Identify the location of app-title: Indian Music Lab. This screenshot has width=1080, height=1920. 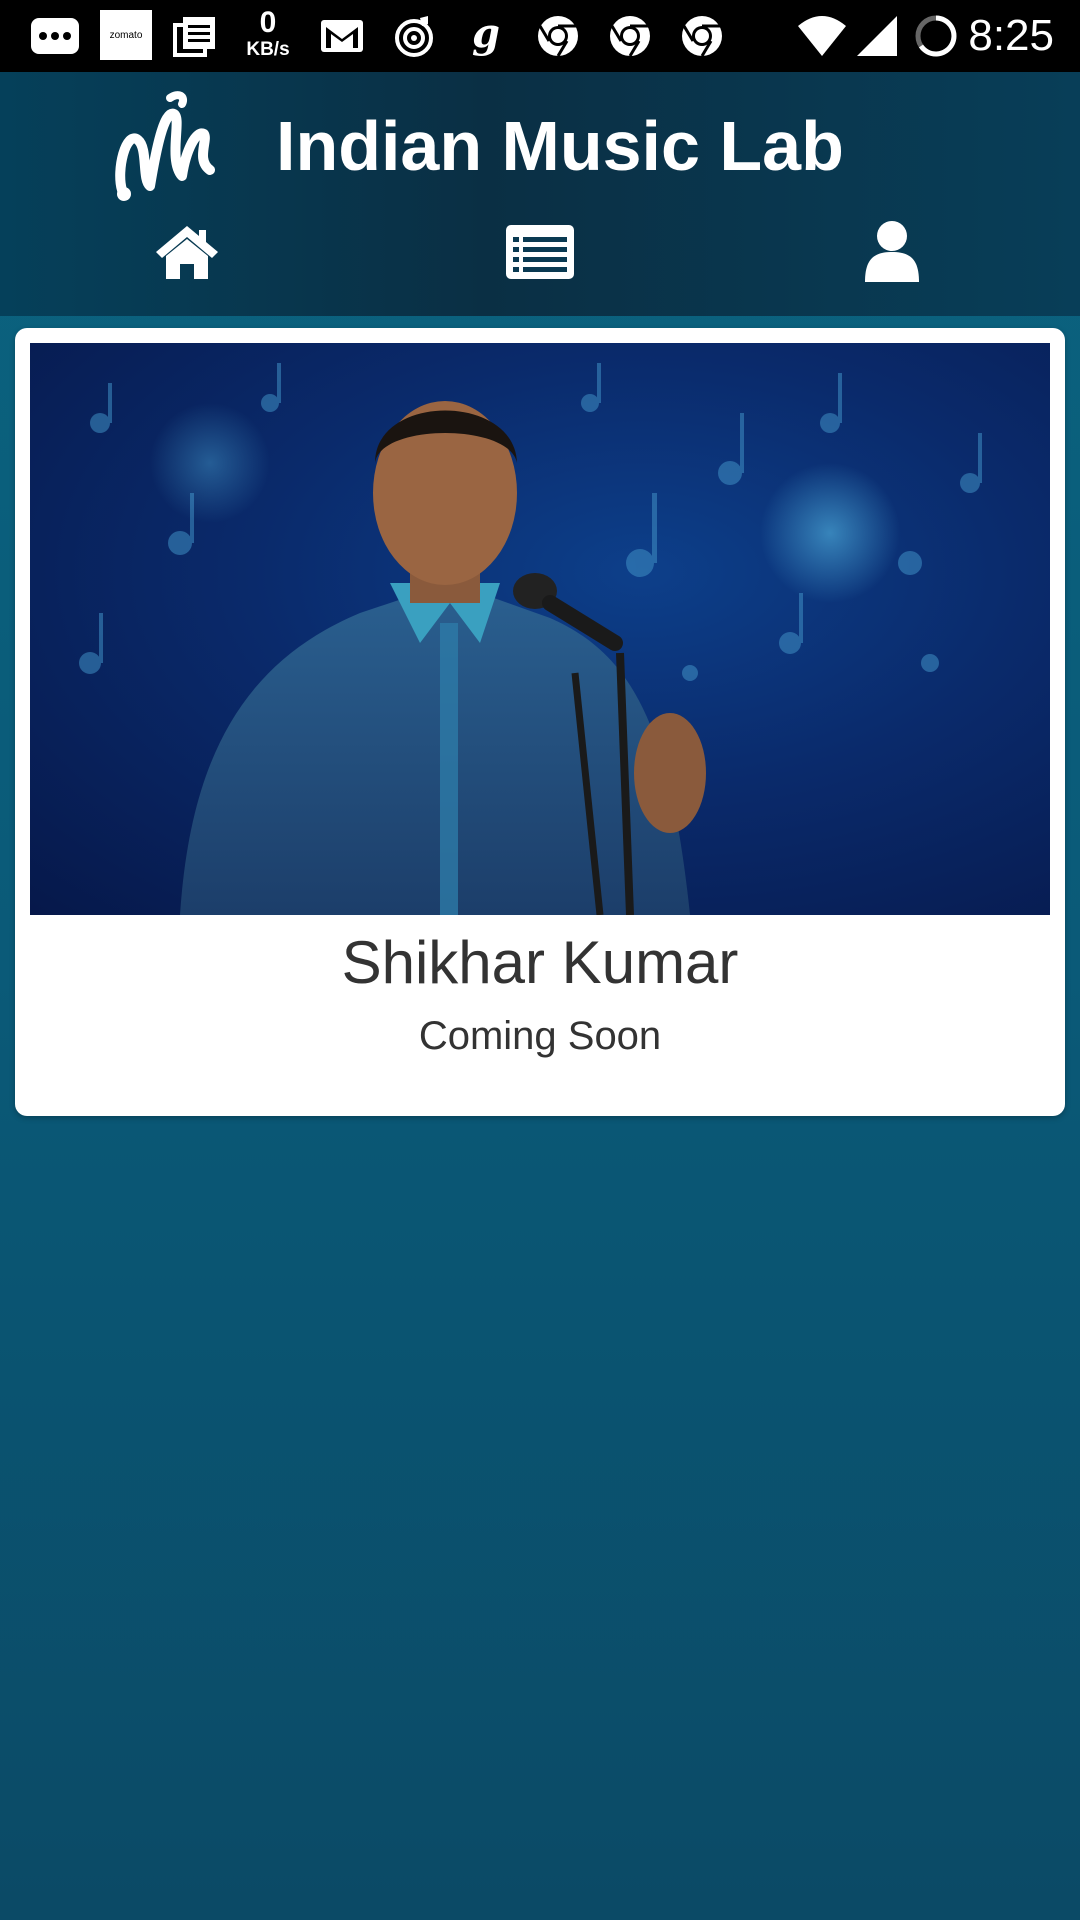
(560, 146).